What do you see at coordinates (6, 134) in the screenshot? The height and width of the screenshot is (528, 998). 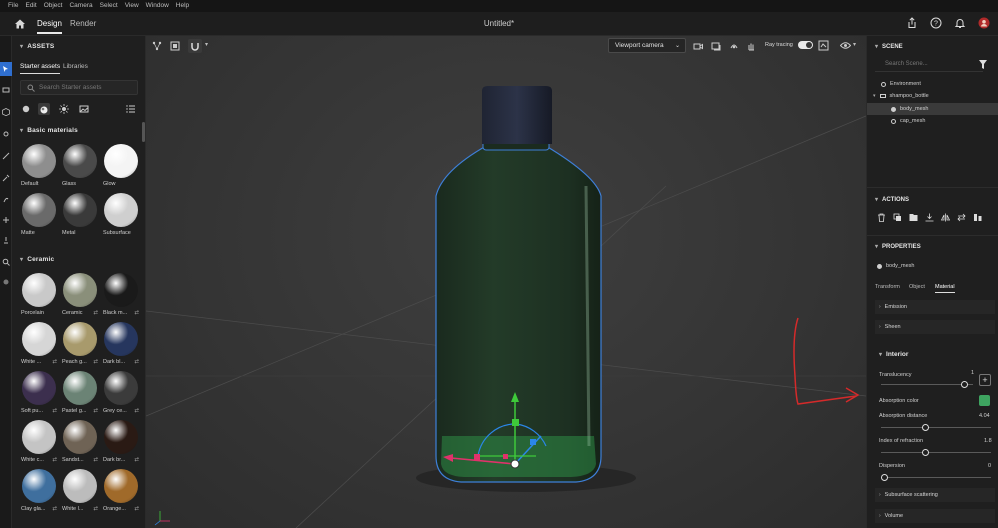 I see `light-icon` at bounding box center [6, 134].